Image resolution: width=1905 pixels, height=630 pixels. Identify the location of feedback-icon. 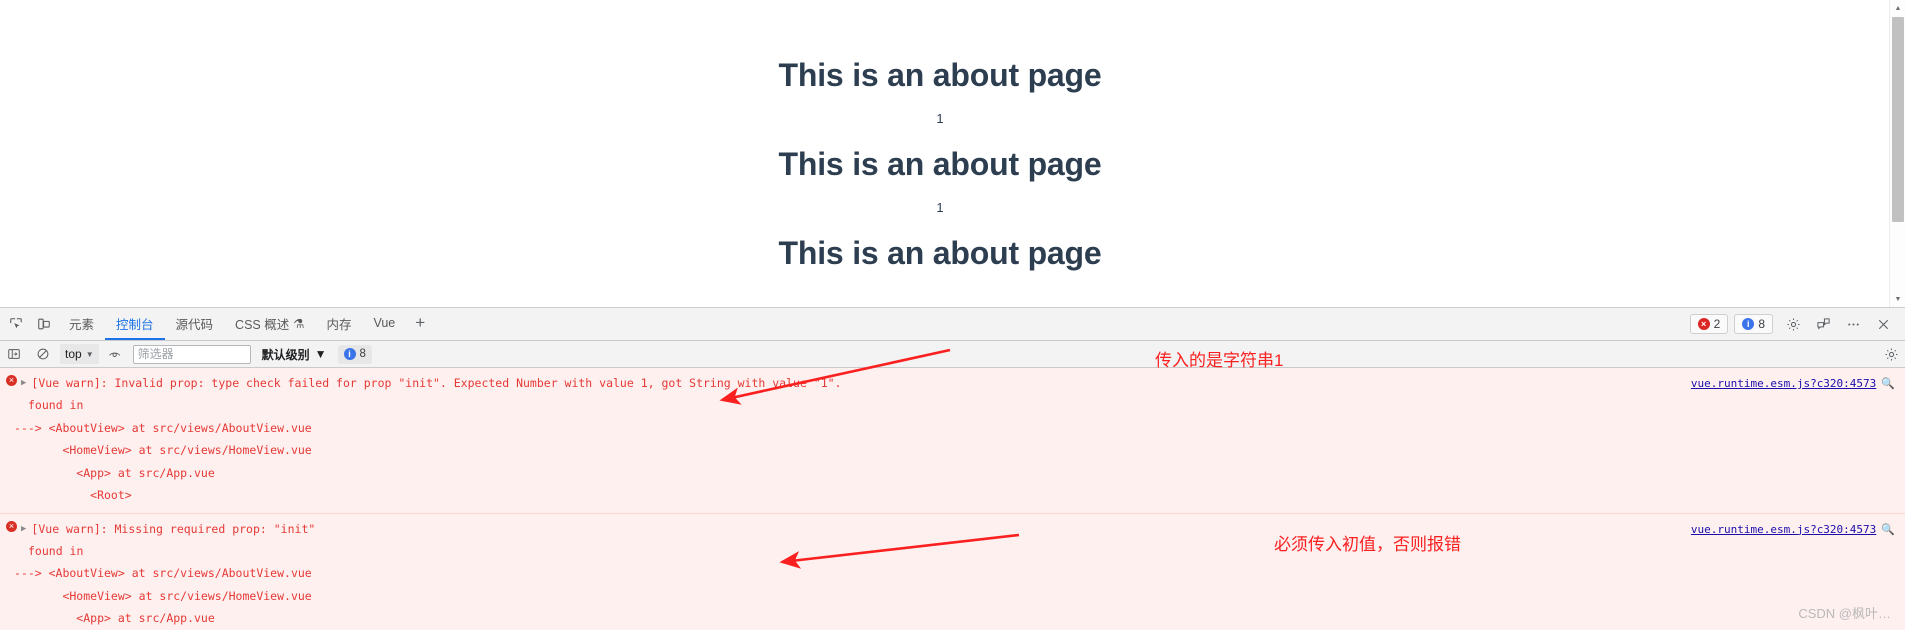
(1823, 324).